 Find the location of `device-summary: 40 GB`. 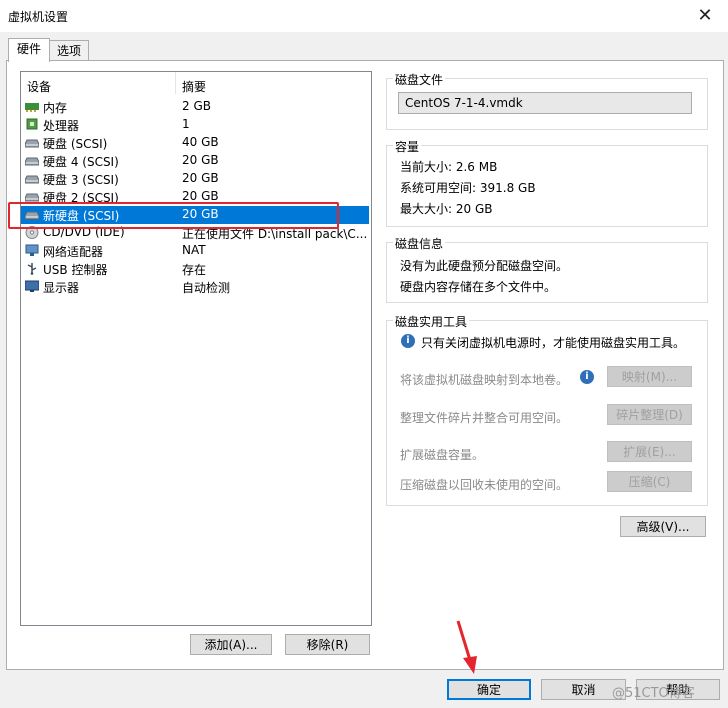

device-summary: 40 GB is located at coordinates (200, 142).